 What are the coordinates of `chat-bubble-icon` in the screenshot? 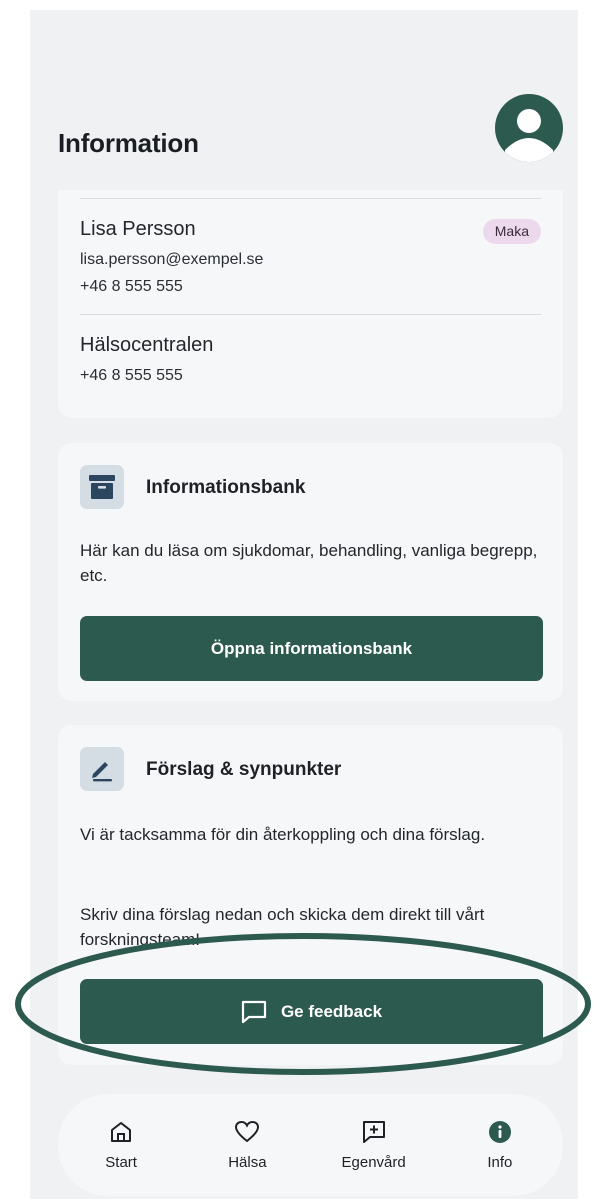 It's located at (254, 1011).